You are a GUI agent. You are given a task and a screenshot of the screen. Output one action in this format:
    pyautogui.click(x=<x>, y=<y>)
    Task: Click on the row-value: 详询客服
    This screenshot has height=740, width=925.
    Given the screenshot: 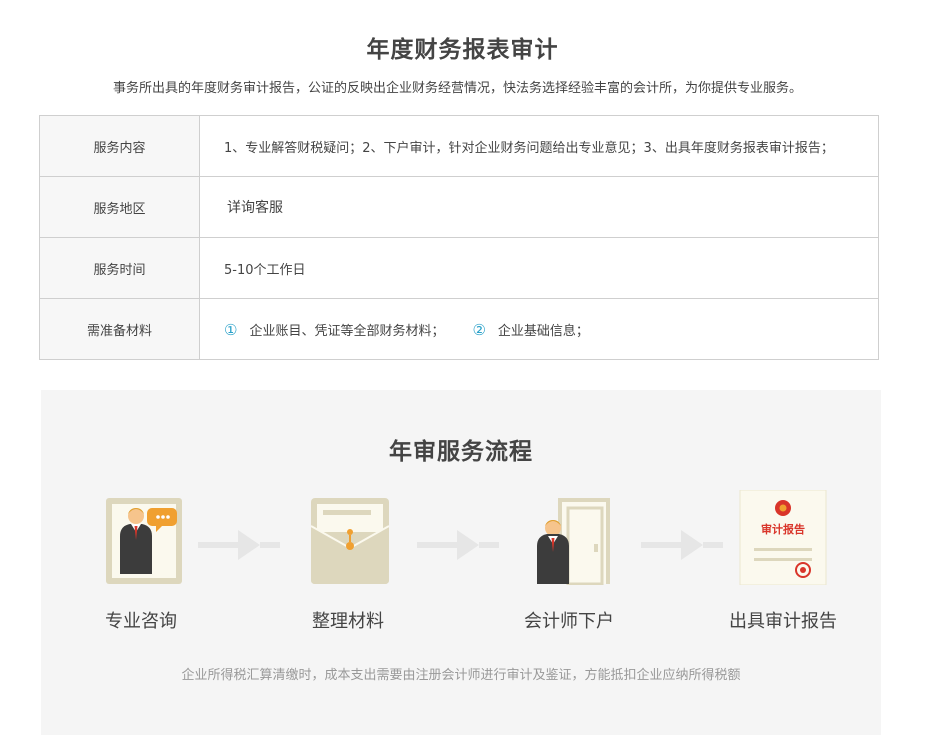 What is the action you would take?
    pyautogui.click(x=539, y=207)
    